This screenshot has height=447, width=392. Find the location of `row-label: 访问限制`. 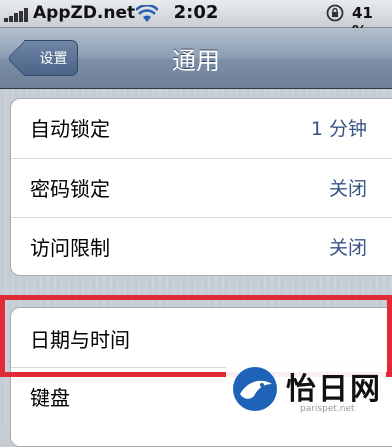

row-label: 访问限制 is located at coordinates (70, 248).